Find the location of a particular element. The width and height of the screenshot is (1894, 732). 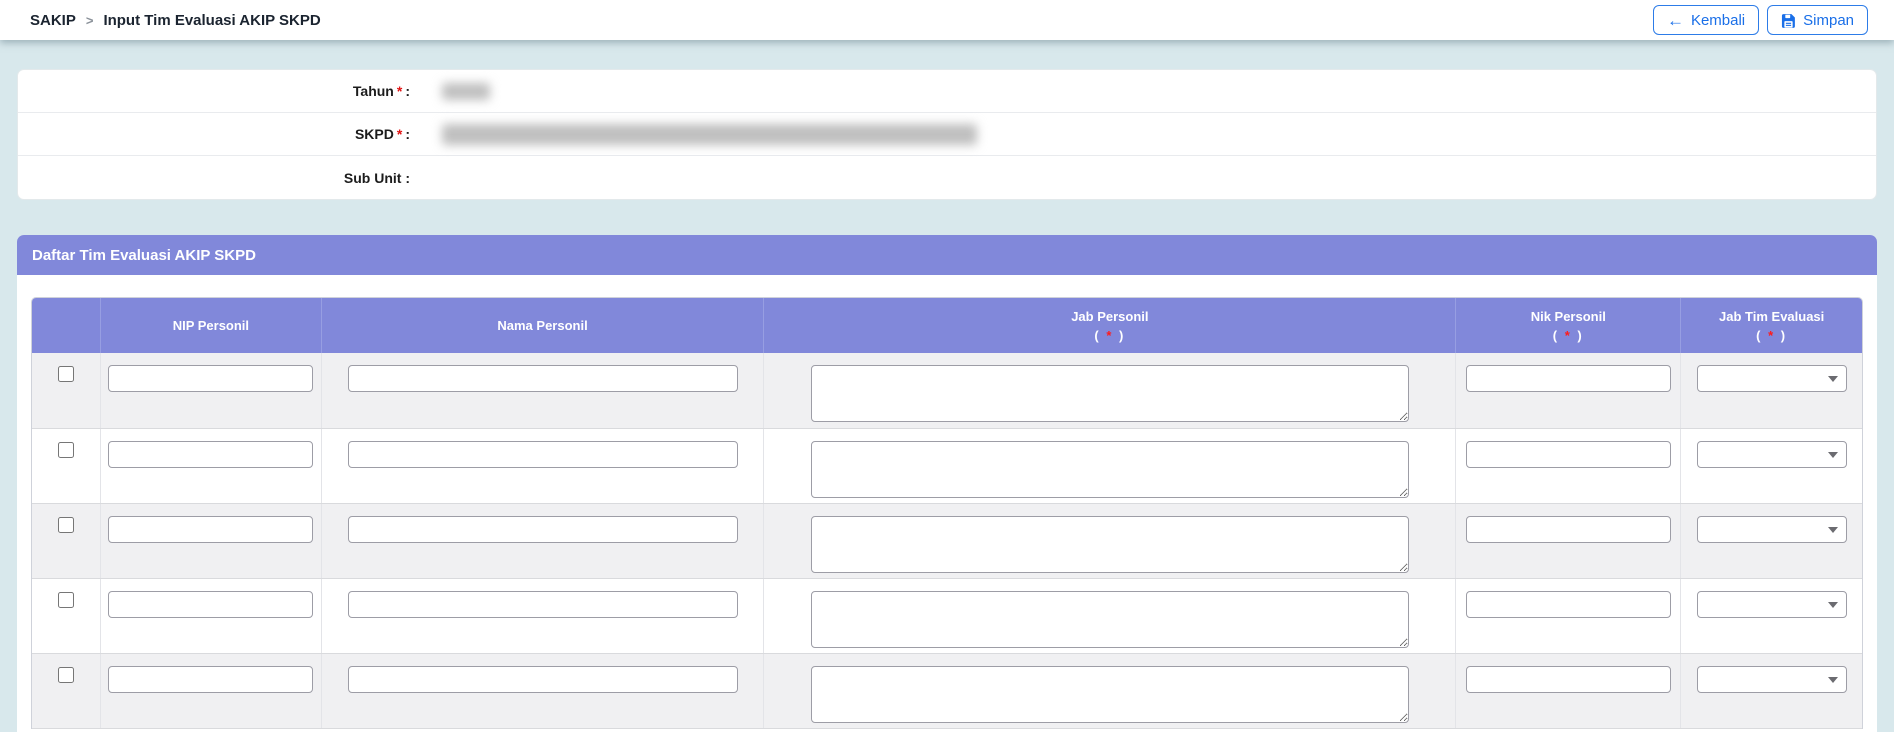

breadcrumb: SAKIP > Input Tim Evaluasi AKIP SKPD is located at coordinates (175, 20).